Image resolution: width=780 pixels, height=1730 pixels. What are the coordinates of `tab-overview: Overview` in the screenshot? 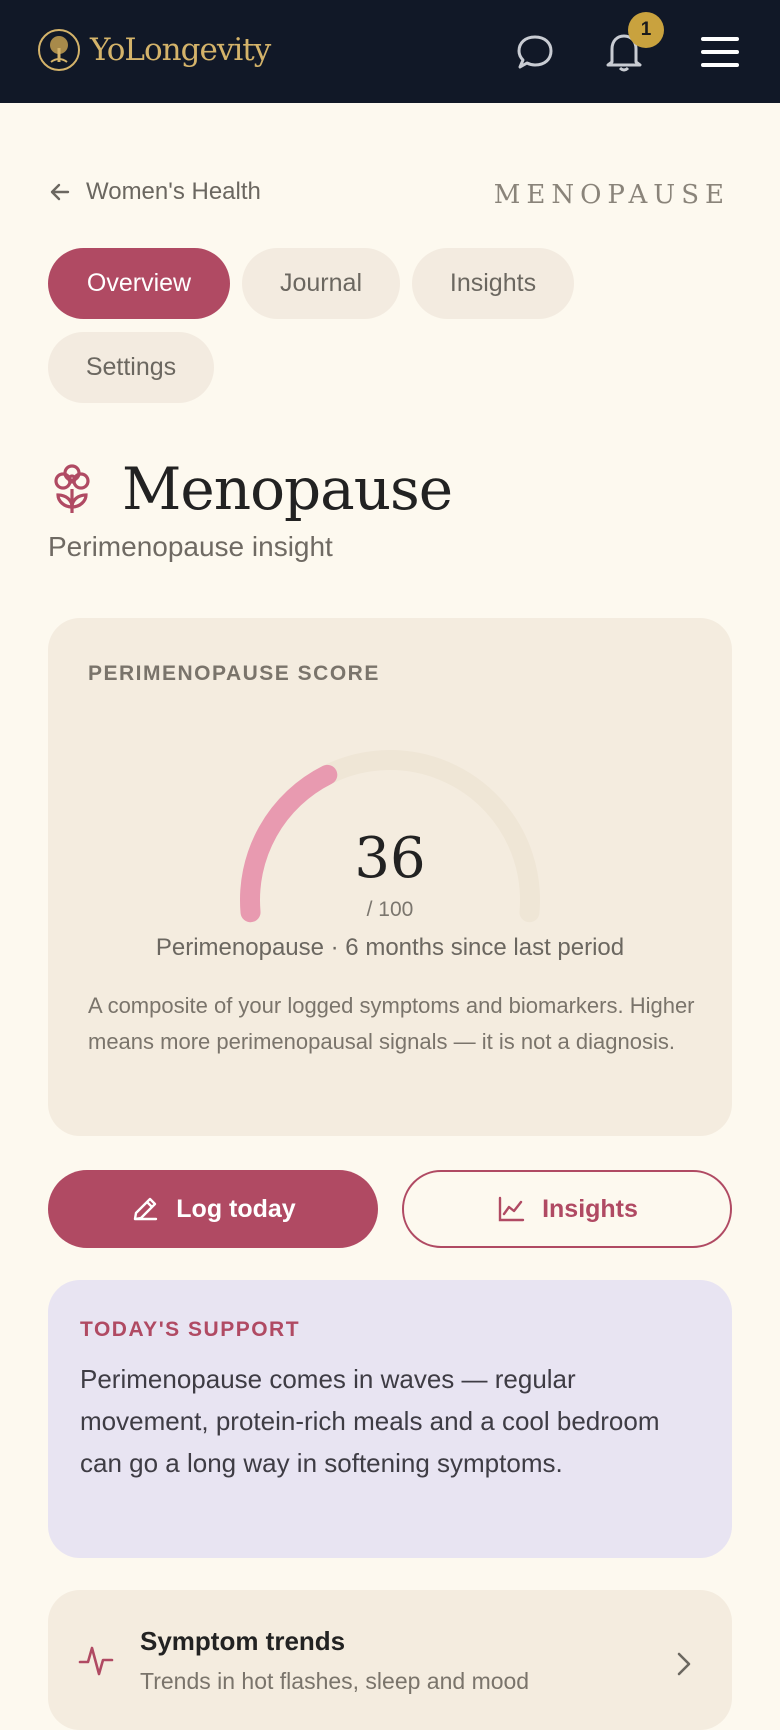 It's located at (139, 283).